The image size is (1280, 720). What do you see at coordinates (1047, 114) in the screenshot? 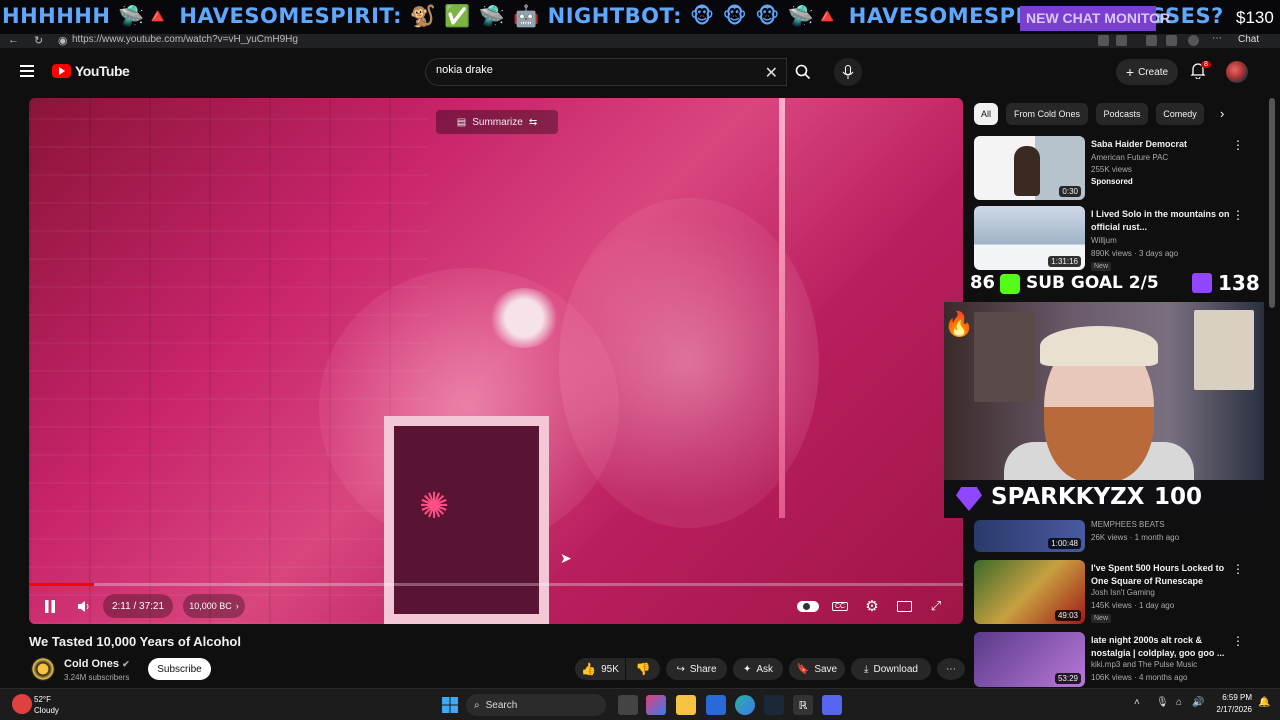
I see `chip-from-cold-ones: From Cold Ones` at bounding box center [1047, 114].